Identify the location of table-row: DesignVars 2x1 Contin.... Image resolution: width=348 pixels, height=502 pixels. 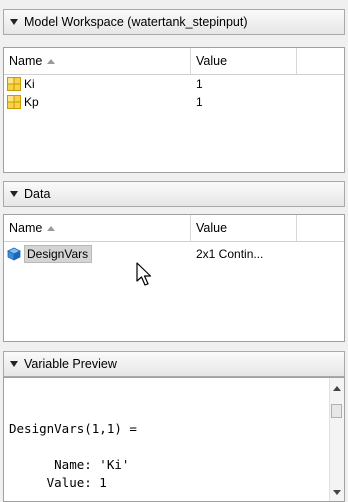
(174, 254).